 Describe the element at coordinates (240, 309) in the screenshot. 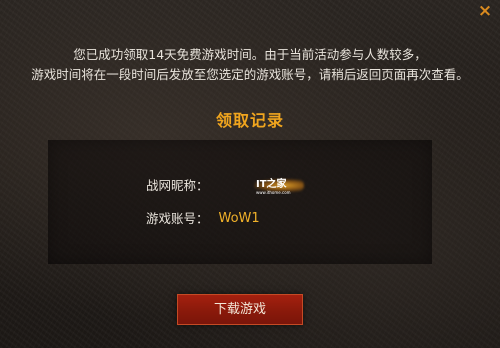

I see `download-game-button: 下载游戏` at that location.